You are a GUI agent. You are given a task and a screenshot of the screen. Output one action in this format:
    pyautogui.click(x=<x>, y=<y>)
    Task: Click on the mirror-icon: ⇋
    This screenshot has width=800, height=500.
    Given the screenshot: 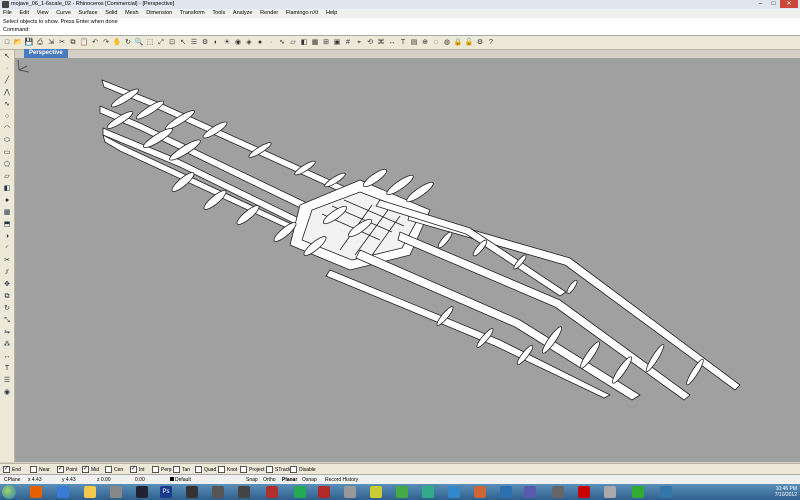 What is the action you would take?
    pyautogui.click(x=7, y=332)
    